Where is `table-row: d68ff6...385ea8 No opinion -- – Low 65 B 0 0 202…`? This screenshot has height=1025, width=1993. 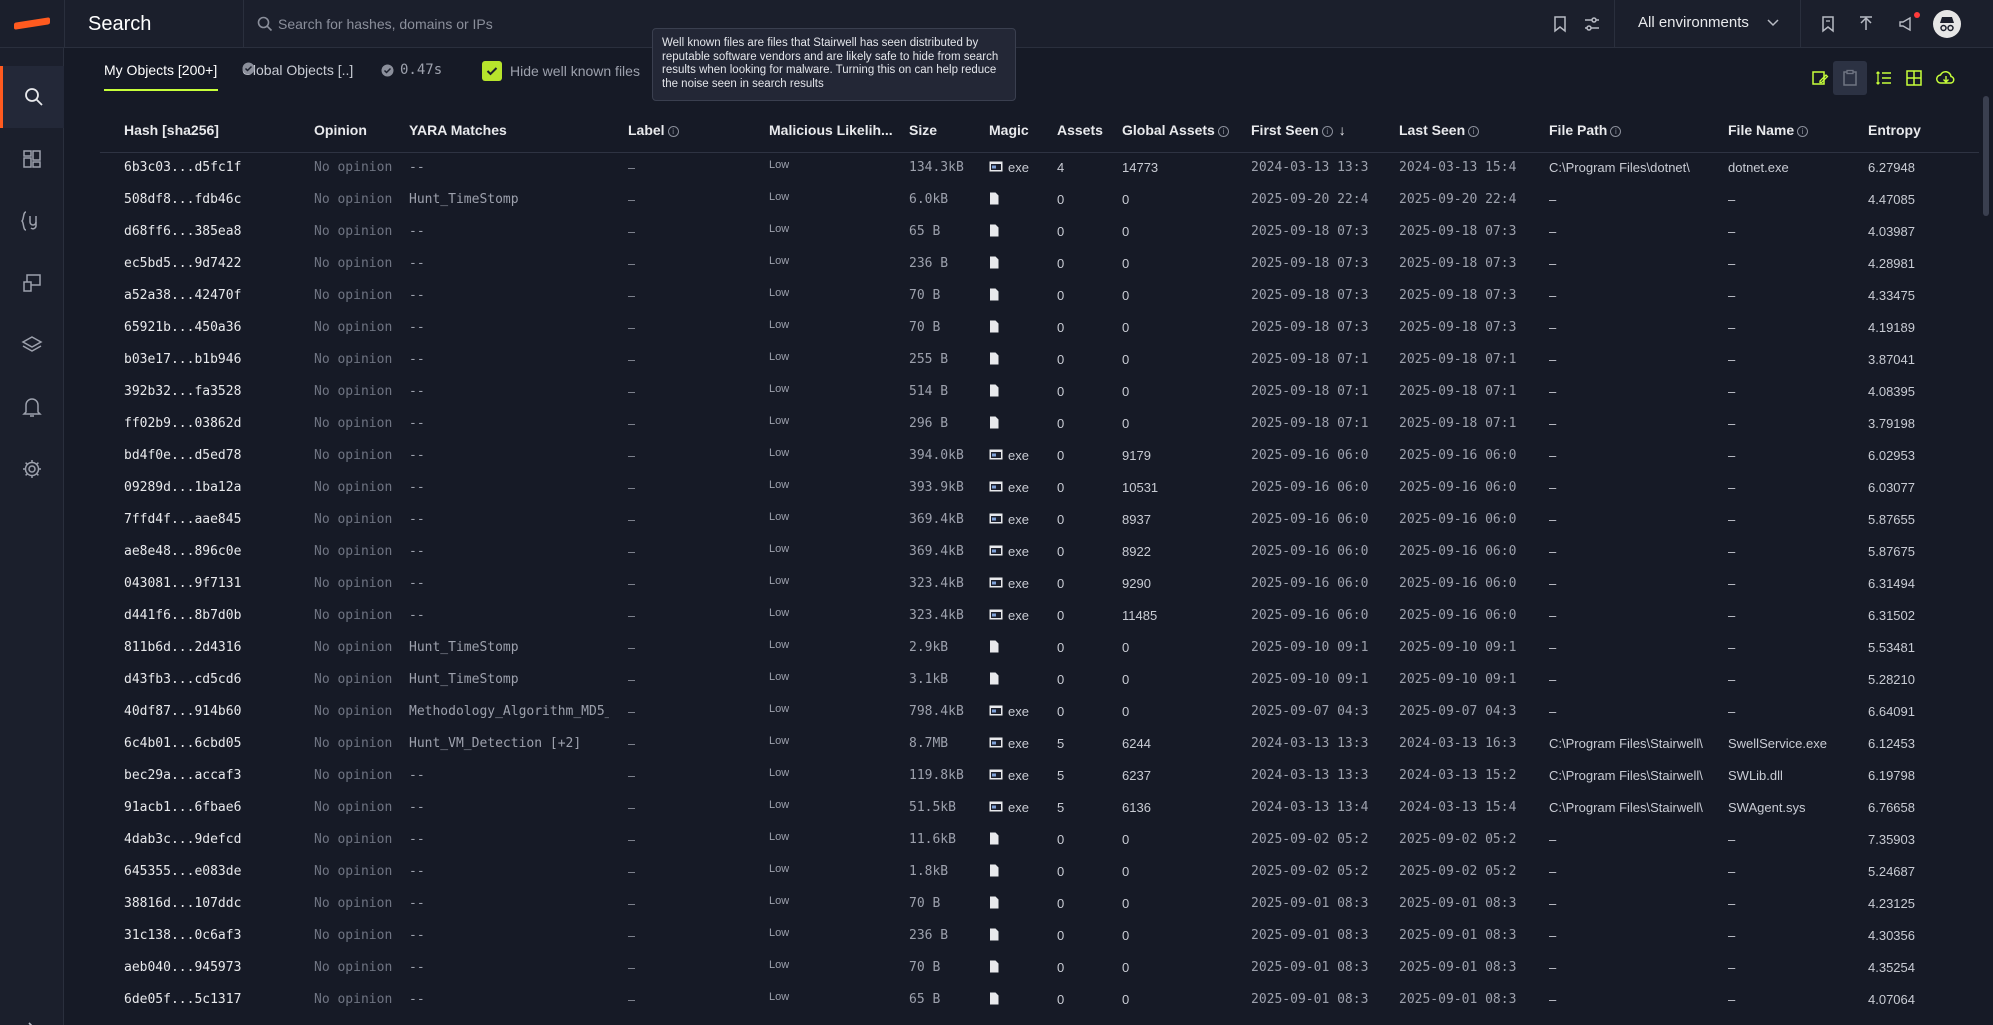 table-row: d68ff6...385ea8 No opinion -- – Low 65 B 0 0 202… is located at coordinates (1021, 233).